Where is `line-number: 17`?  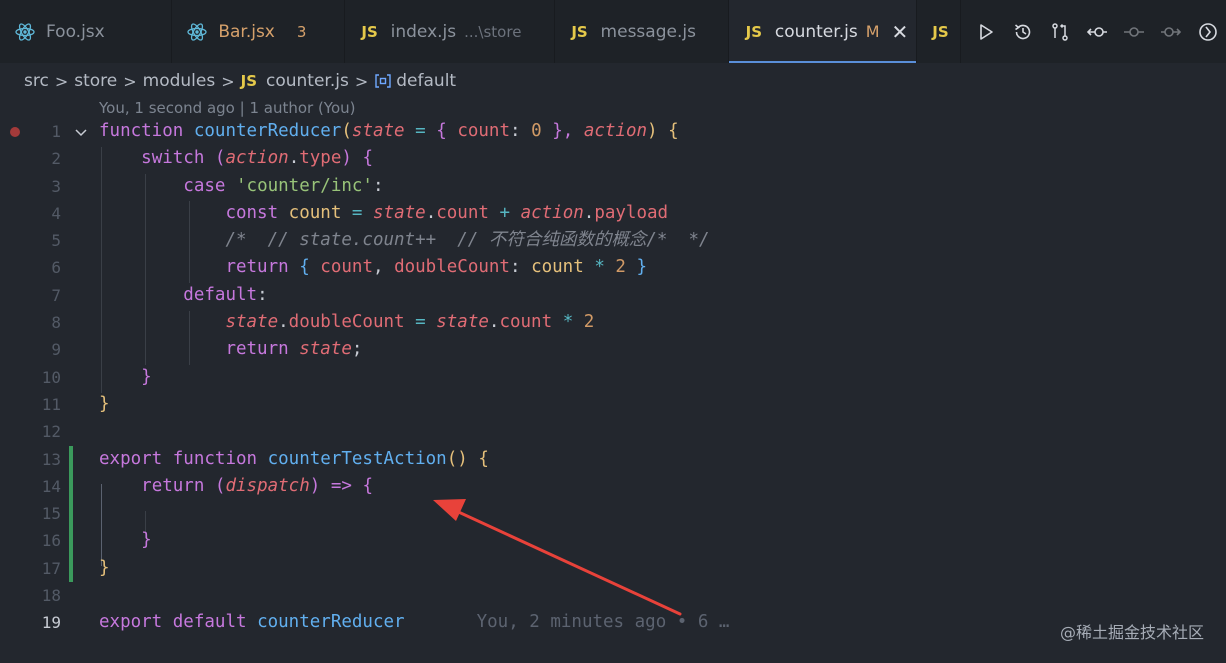 line-number: 17 is located at coordinates (51, 568).